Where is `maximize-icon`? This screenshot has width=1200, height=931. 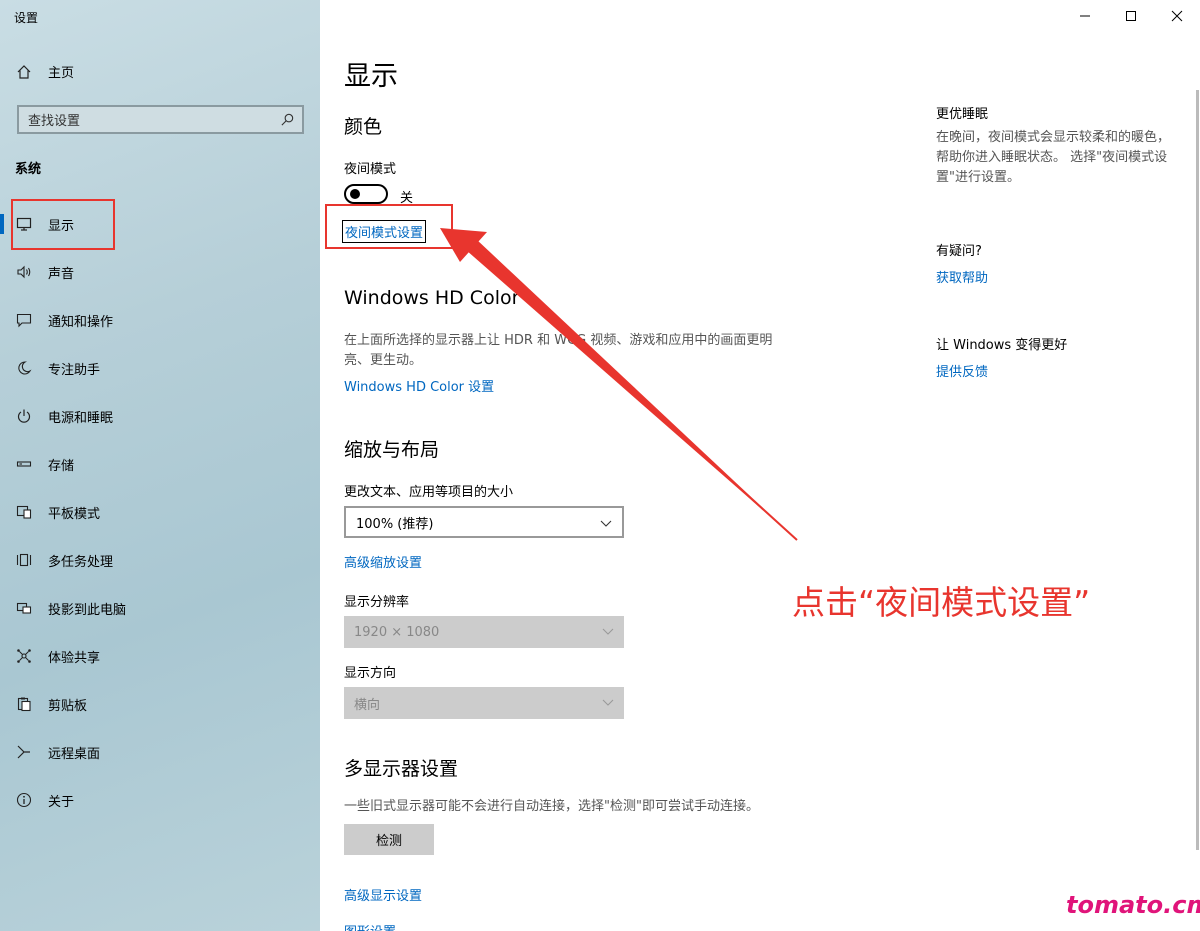 maximize-icon is located at coordinates (1131, 16).